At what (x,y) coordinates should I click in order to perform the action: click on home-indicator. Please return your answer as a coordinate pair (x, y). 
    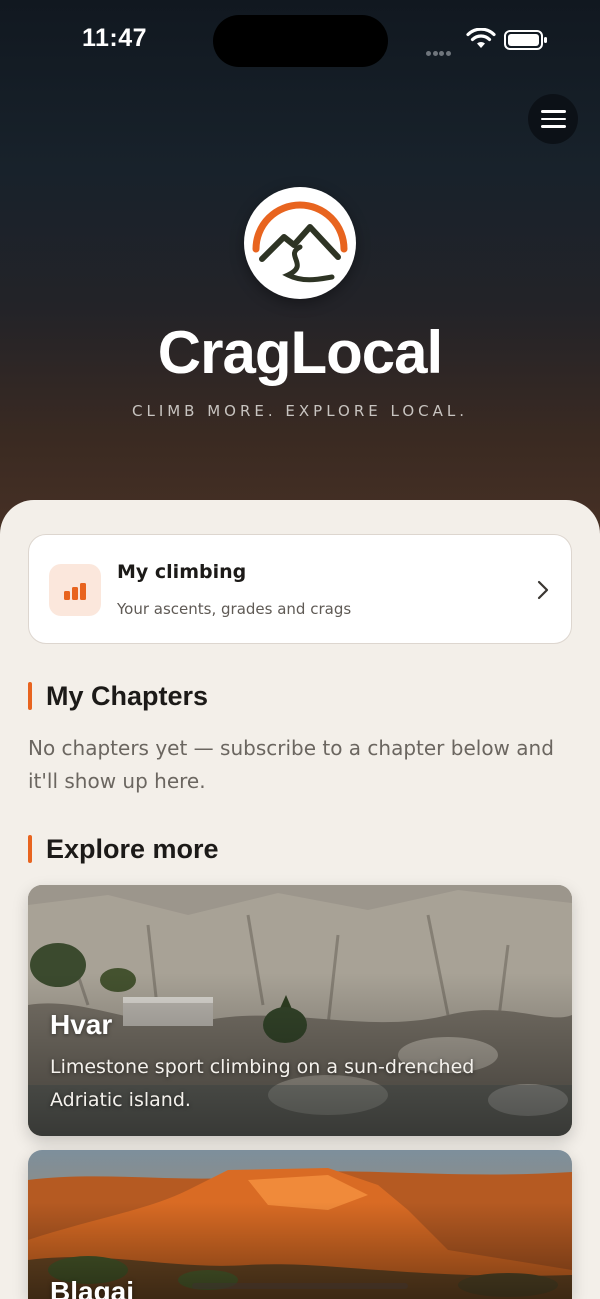
    Looking at the image, I should click on (300, 1286).